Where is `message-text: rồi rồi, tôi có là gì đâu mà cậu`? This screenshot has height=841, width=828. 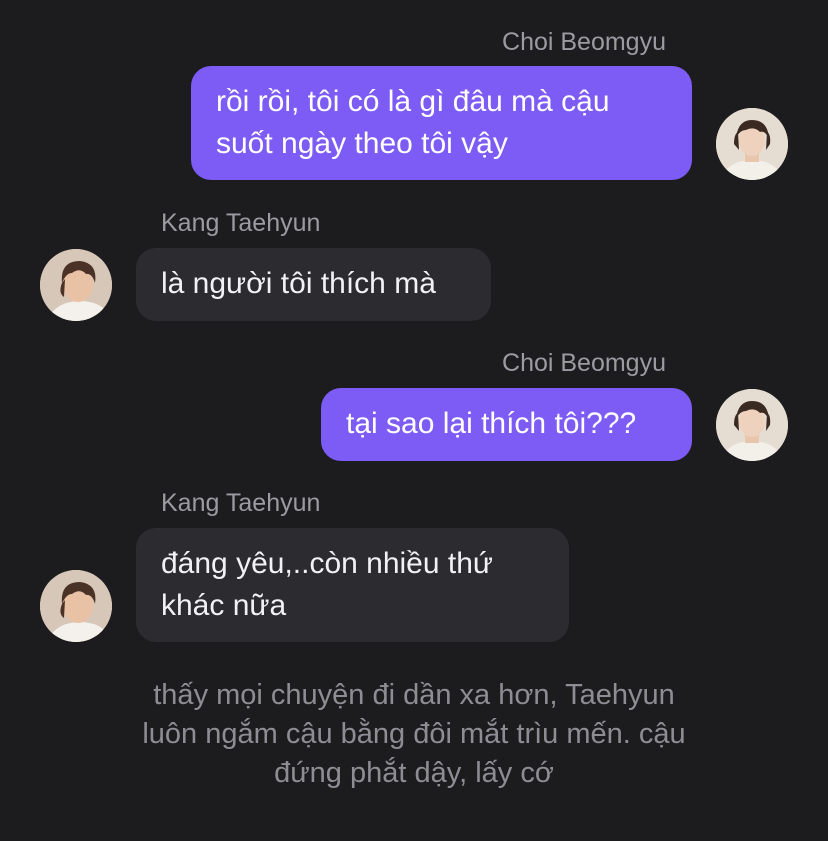 message-text: rồi rồi, tôi có là gì đâu mà cậu is located at coordinates (413, 101).